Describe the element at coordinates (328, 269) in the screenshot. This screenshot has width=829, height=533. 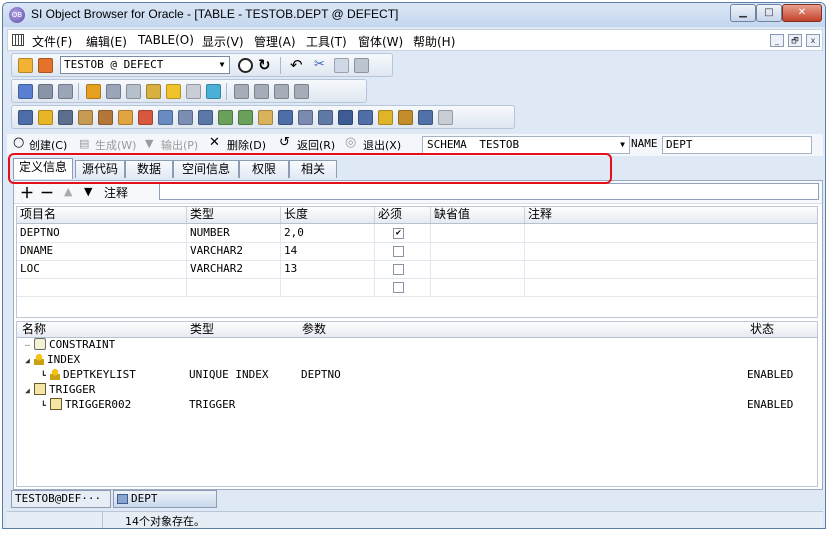
I see `cell-length: 13` at that location.